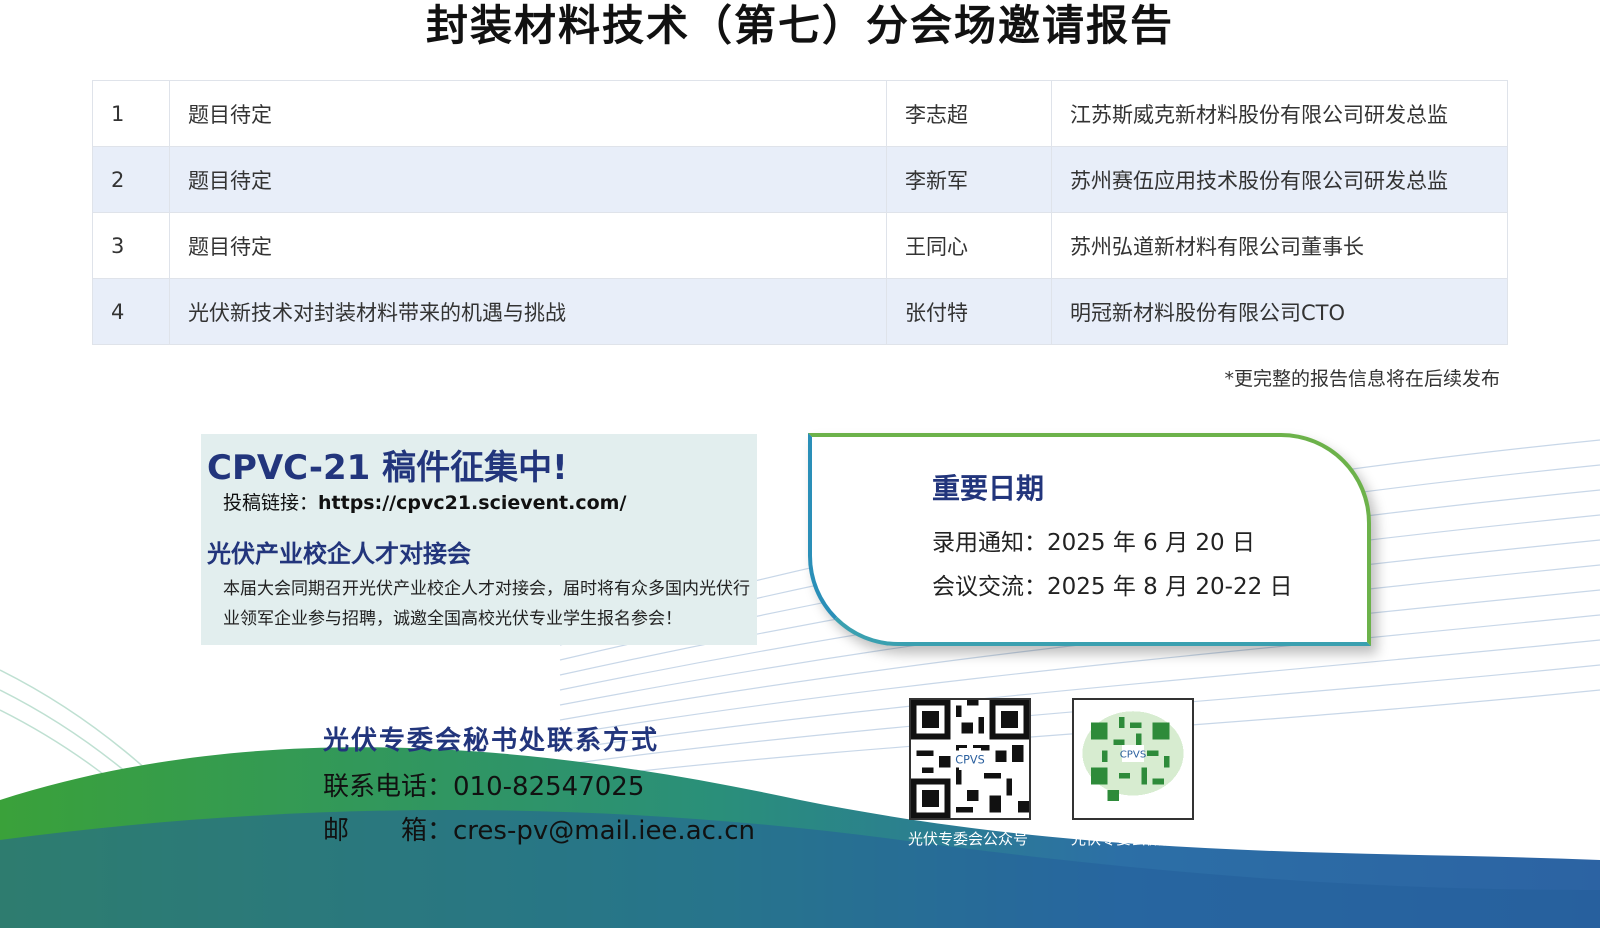  Describe the element at coordinates (131, 113) in the screenshot. I see `report-number: 1` at that location.